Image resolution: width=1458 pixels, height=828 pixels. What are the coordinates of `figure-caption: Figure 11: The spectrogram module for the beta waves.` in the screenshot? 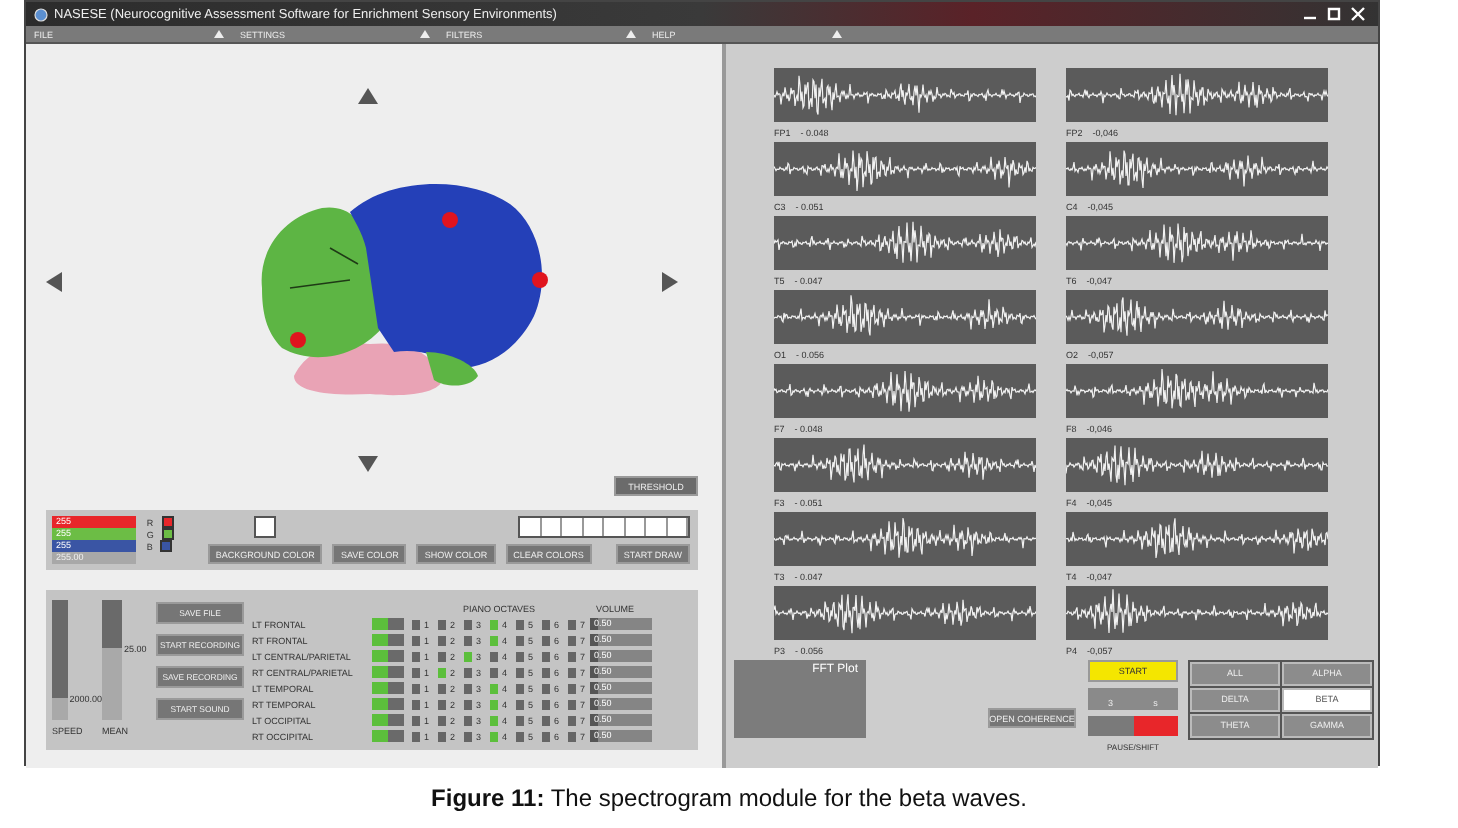 It's located at (729, 798).